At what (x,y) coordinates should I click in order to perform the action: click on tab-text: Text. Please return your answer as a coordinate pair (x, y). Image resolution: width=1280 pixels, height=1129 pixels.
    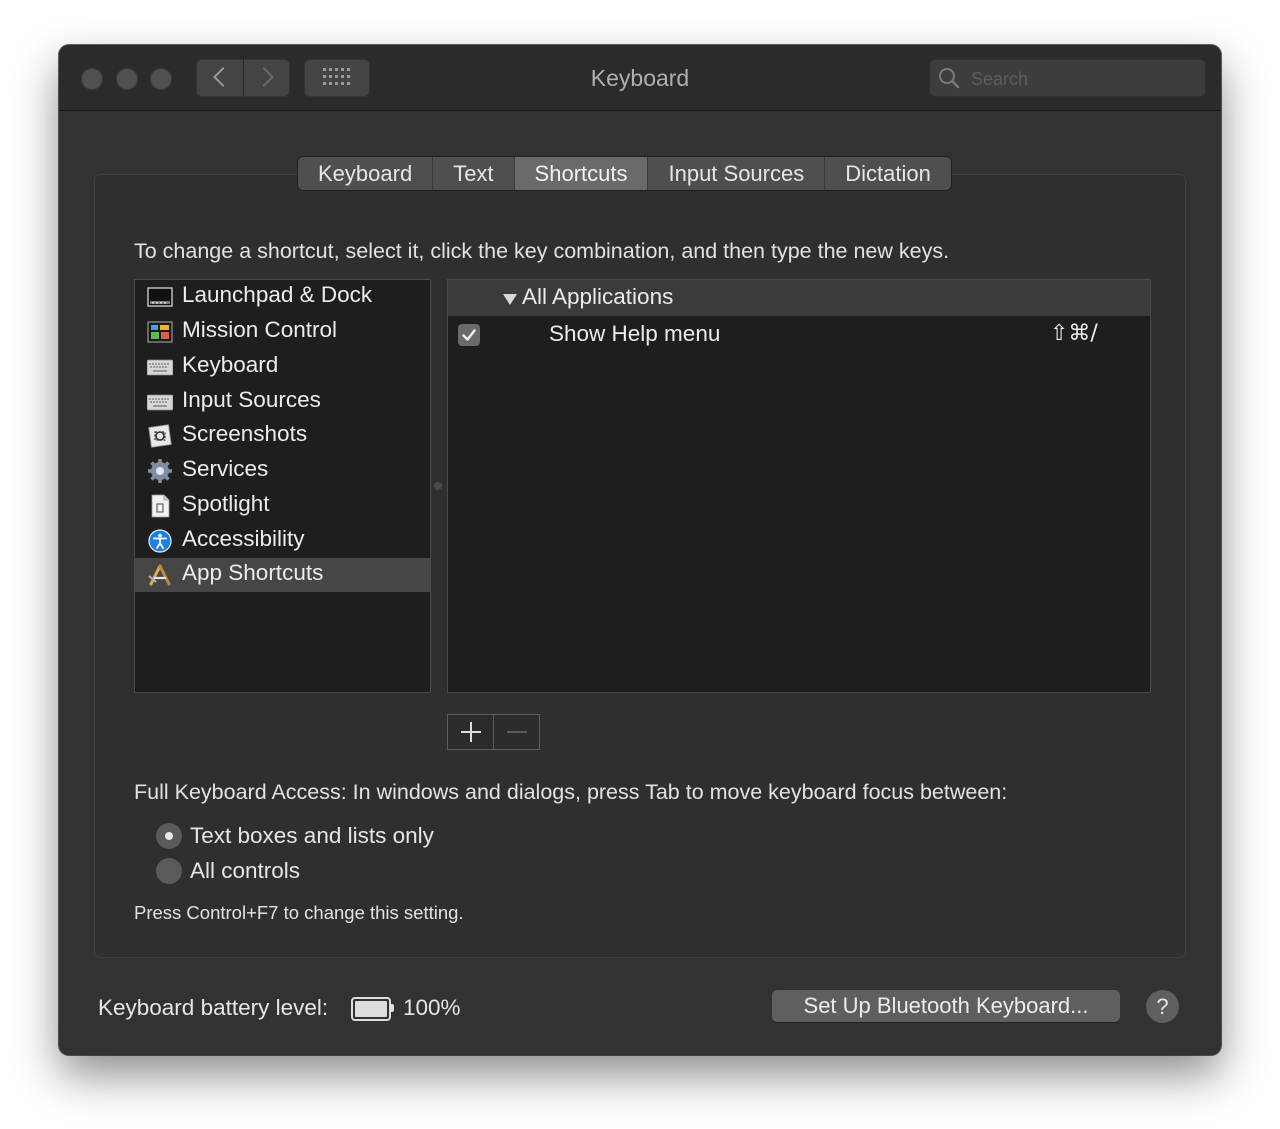
    Looking at the image, I should click on (474, 173).